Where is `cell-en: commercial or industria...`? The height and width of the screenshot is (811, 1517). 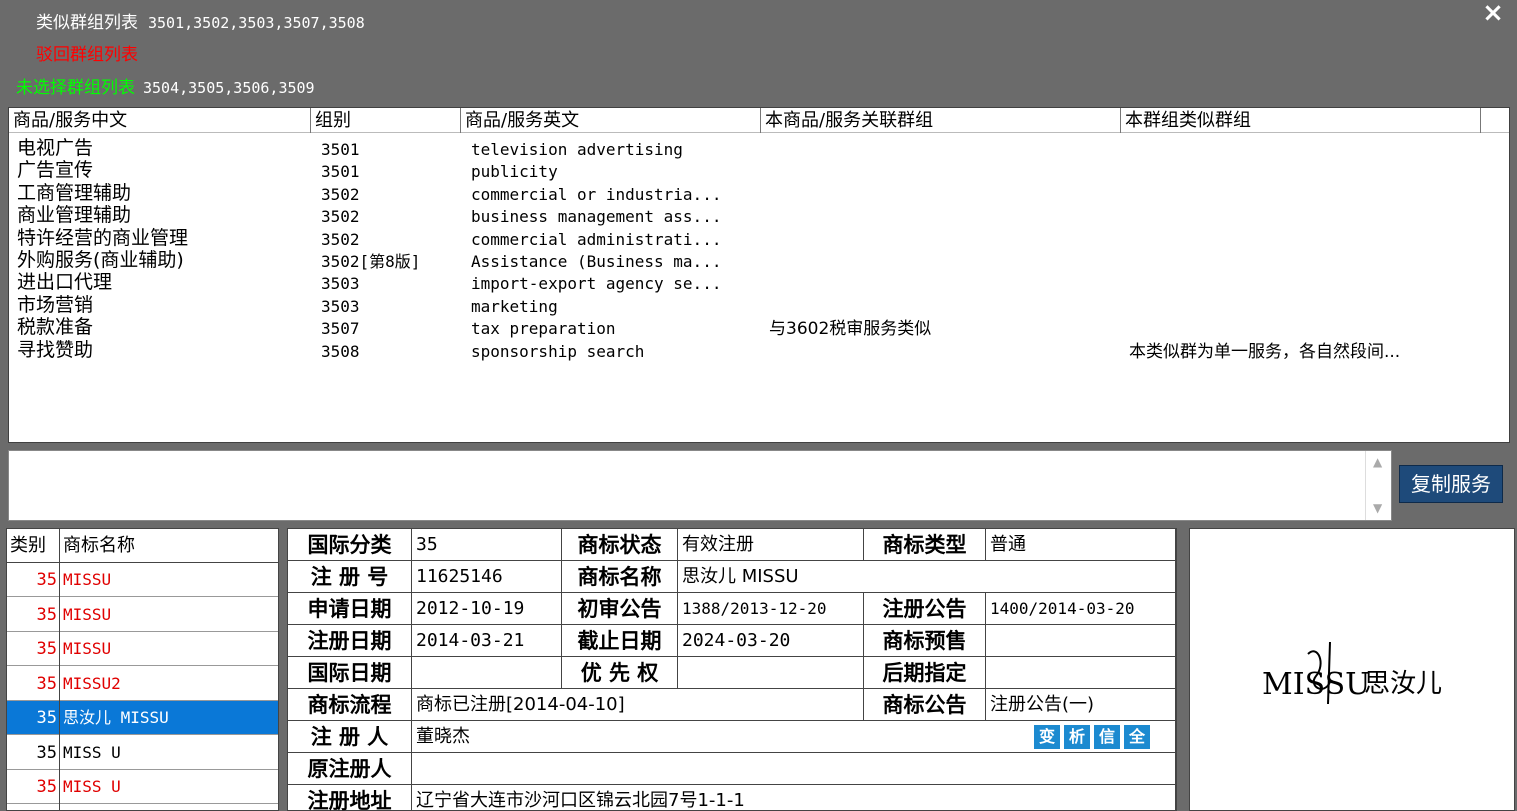 cell-en: commercial or industria... is located at coordinates (596, 194).